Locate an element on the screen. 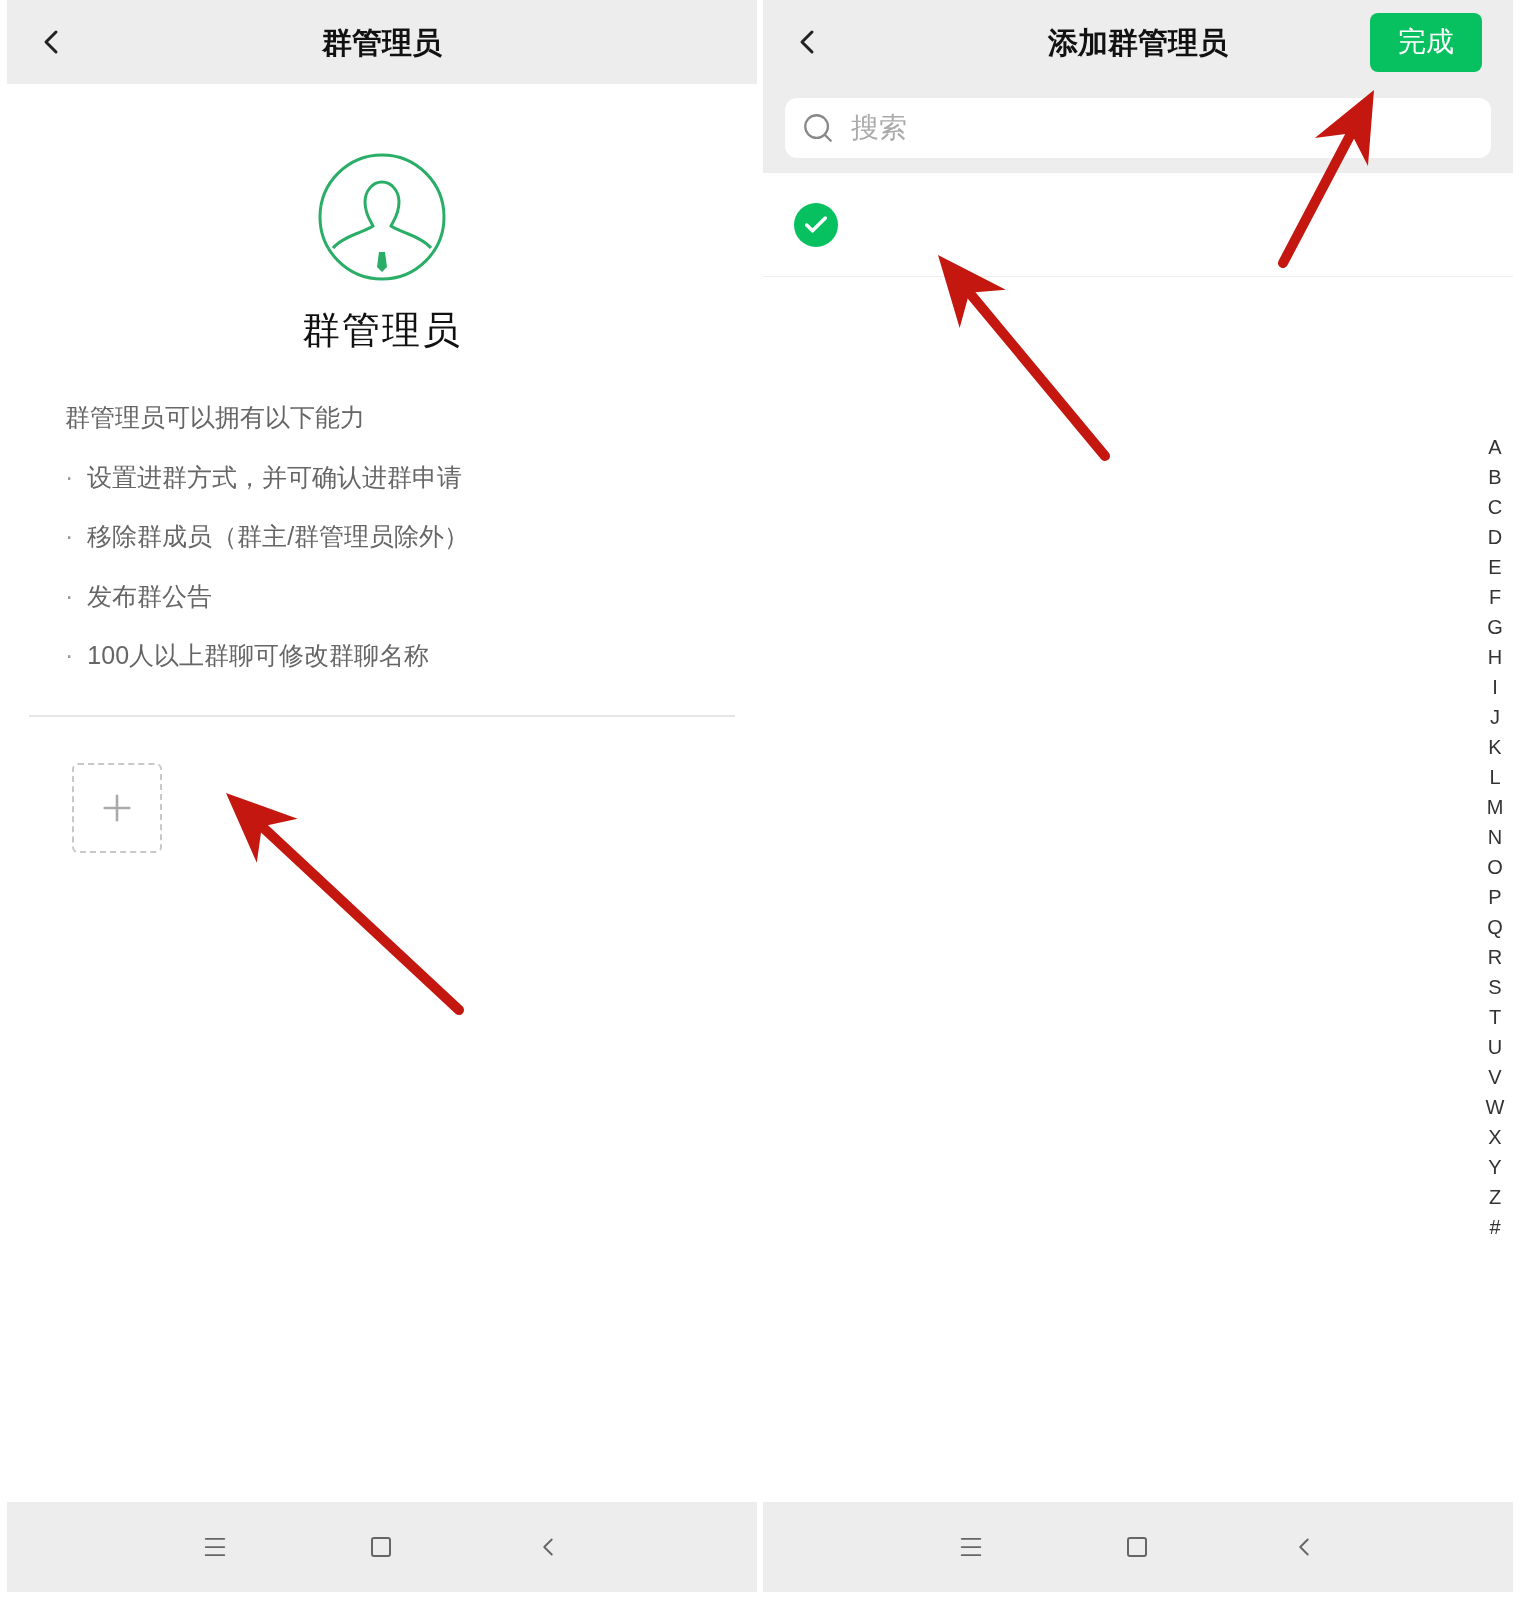 The width and height of the screenshot is (1520, 1600). index-letter: U is located at coordinates (1495, 1047).